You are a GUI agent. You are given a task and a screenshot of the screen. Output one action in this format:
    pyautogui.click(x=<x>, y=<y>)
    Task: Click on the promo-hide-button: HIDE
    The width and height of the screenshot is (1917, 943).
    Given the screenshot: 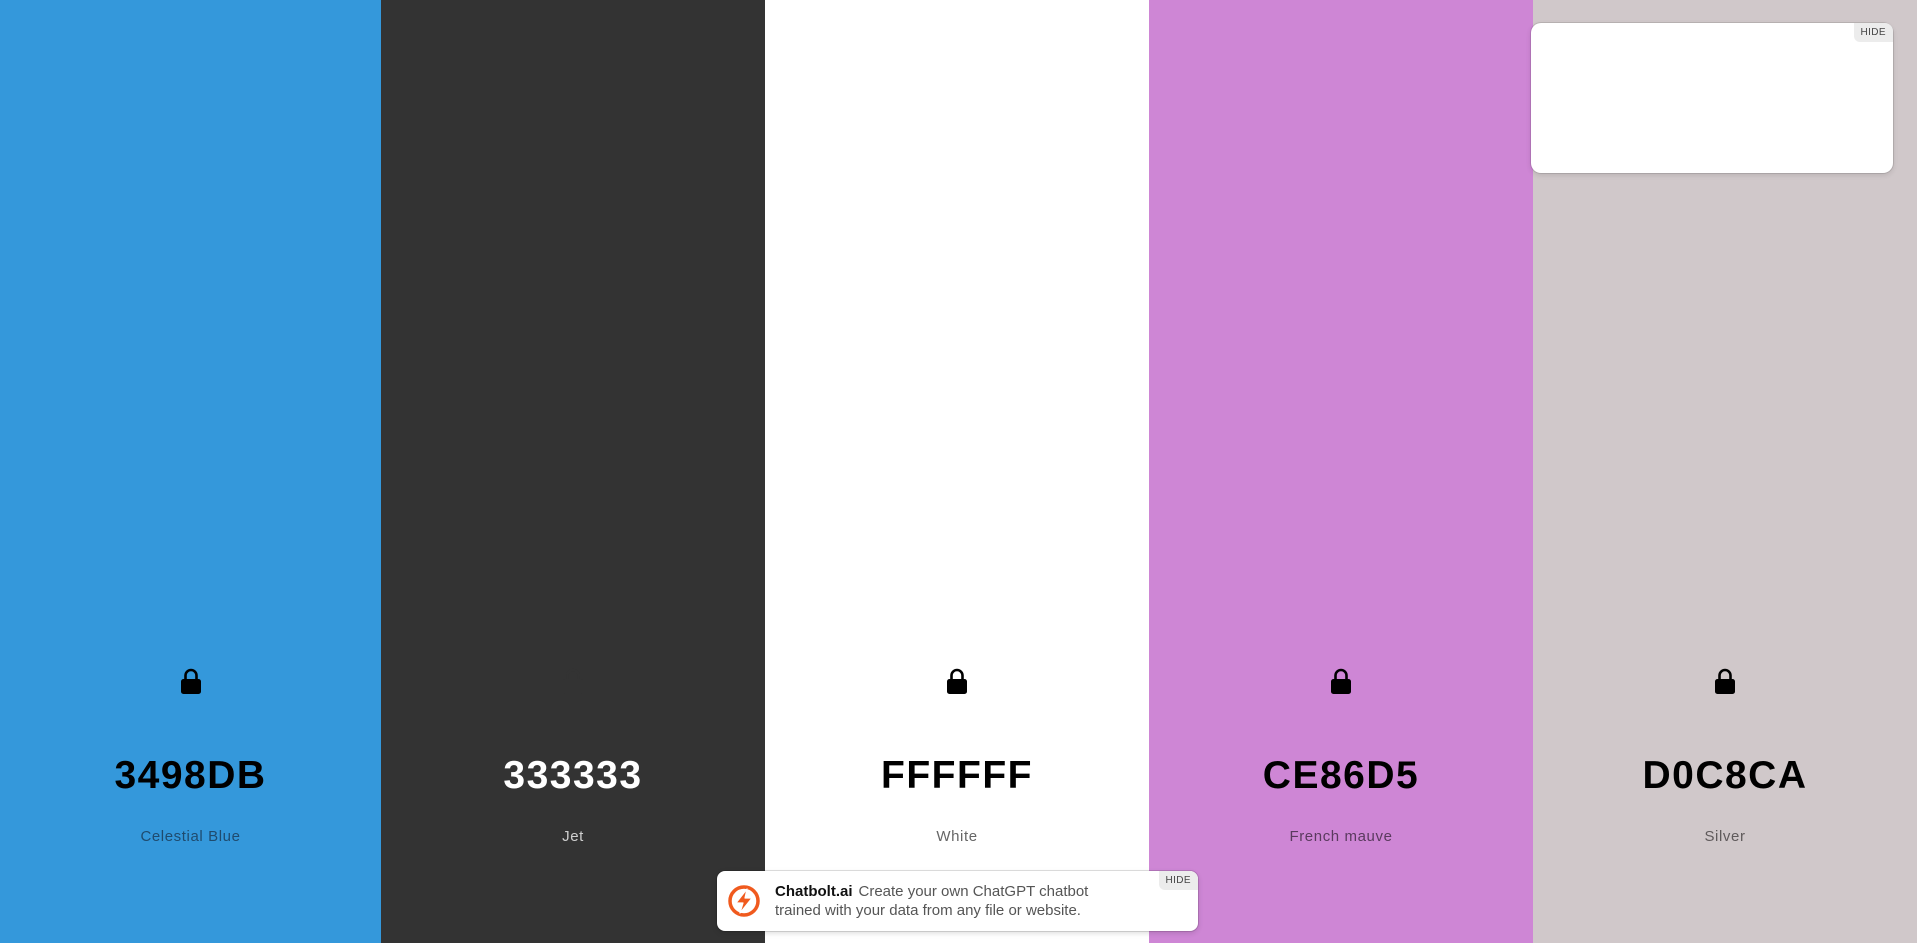 What is the action you would take?
    pyautogui.click(x=1178, y=880)
    